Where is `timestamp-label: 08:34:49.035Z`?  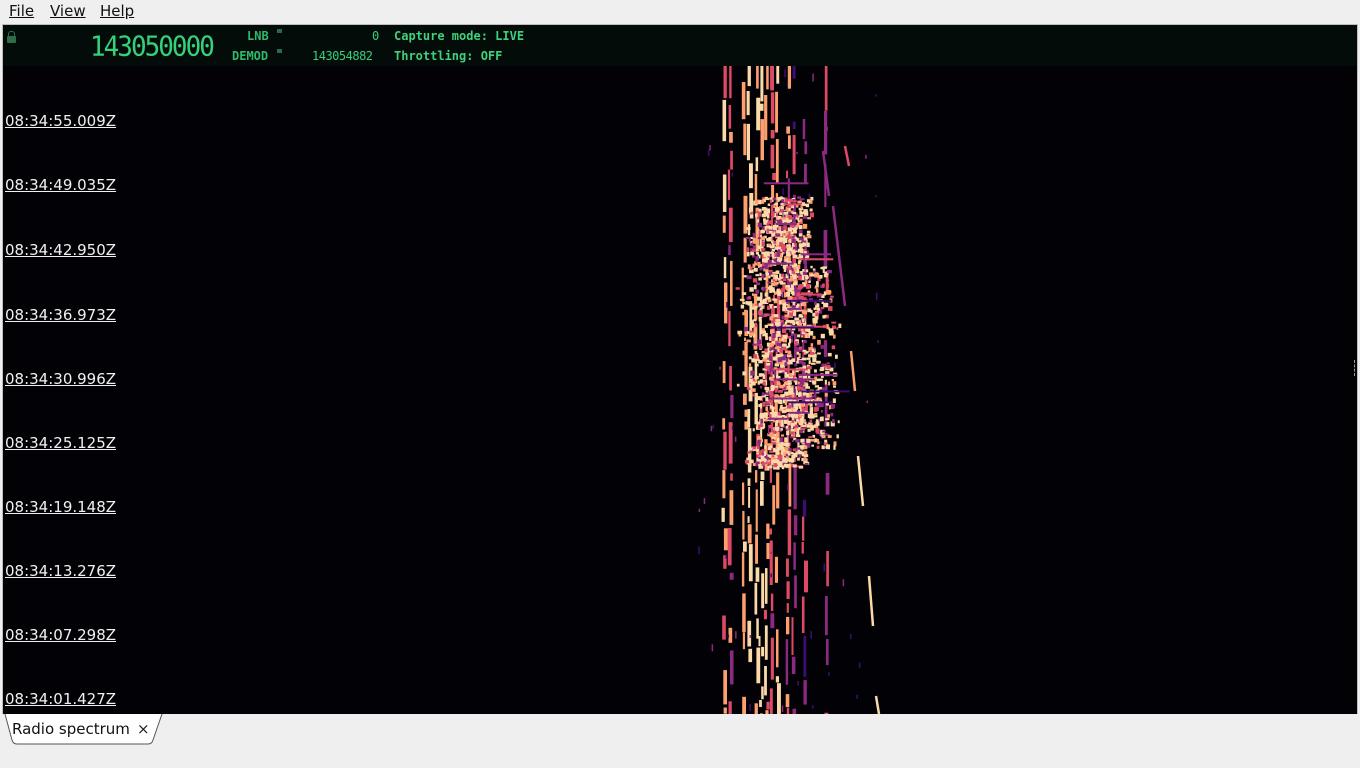 timestamp-label: 08:34:49.035Z is located at coordinates (60, 185).